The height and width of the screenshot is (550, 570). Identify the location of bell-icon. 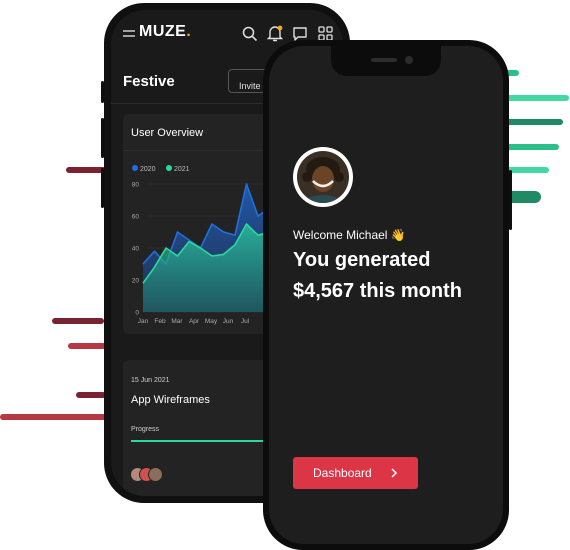
(275, 33).